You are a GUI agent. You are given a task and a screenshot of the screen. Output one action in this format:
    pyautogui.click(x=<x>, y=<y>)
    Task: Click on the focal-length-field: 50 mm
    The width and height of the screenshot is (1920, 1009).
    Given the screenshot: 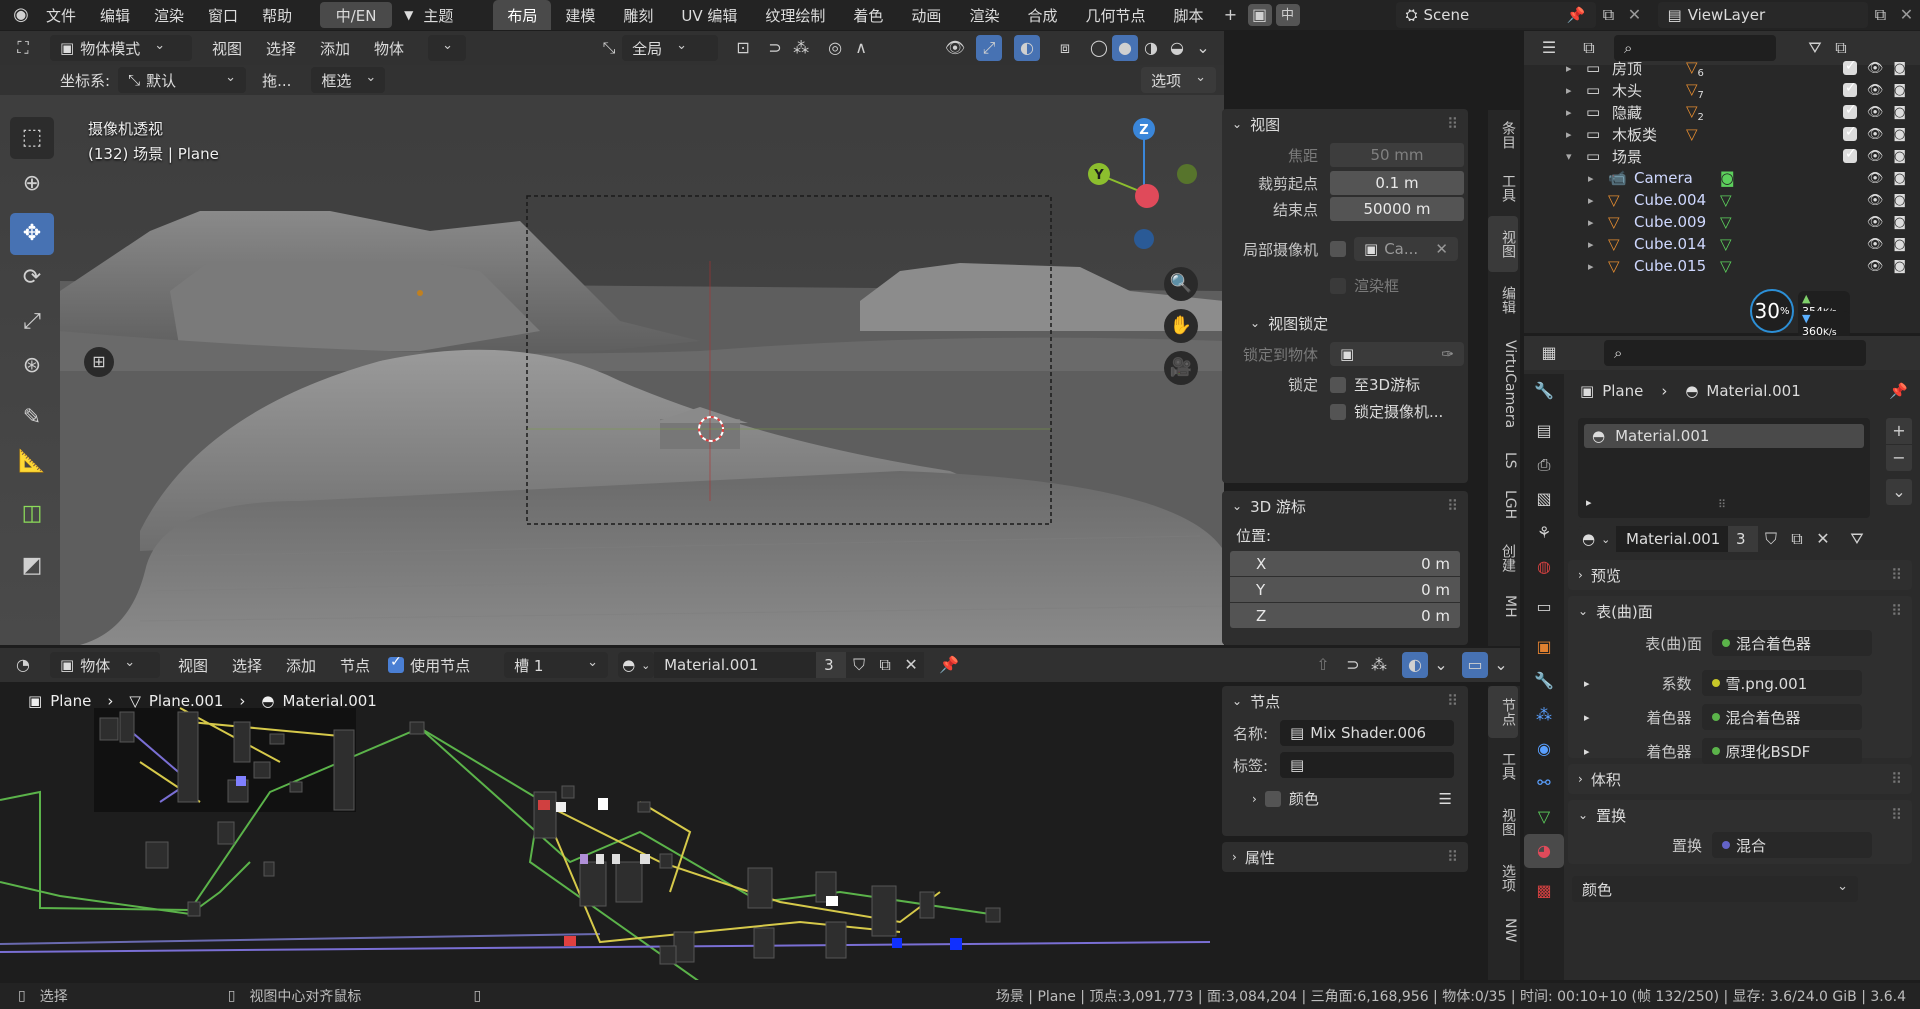 What is the action you would take?
    pyautogui.click(x=1397, y=155)
    